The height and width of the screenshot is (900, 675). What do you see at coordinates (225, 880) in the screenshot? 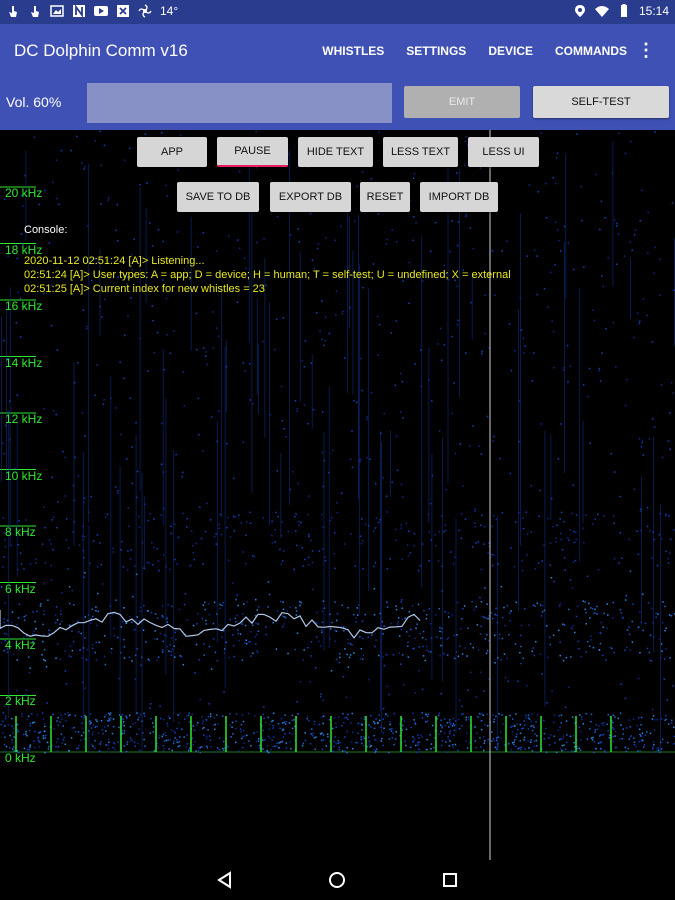
I see `back-icon` at bounding box center [225, 880].